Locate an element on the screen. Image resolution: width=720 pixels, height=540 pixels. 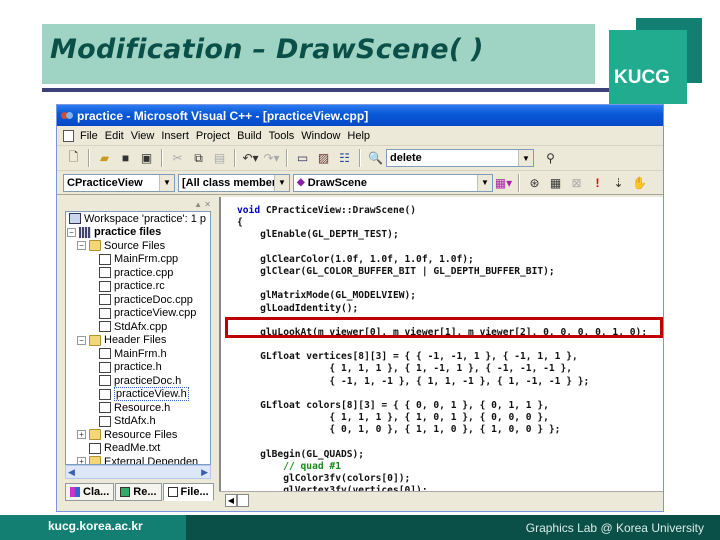
new-text-file-icon: 🗋 is located at coordinates (73, 158).